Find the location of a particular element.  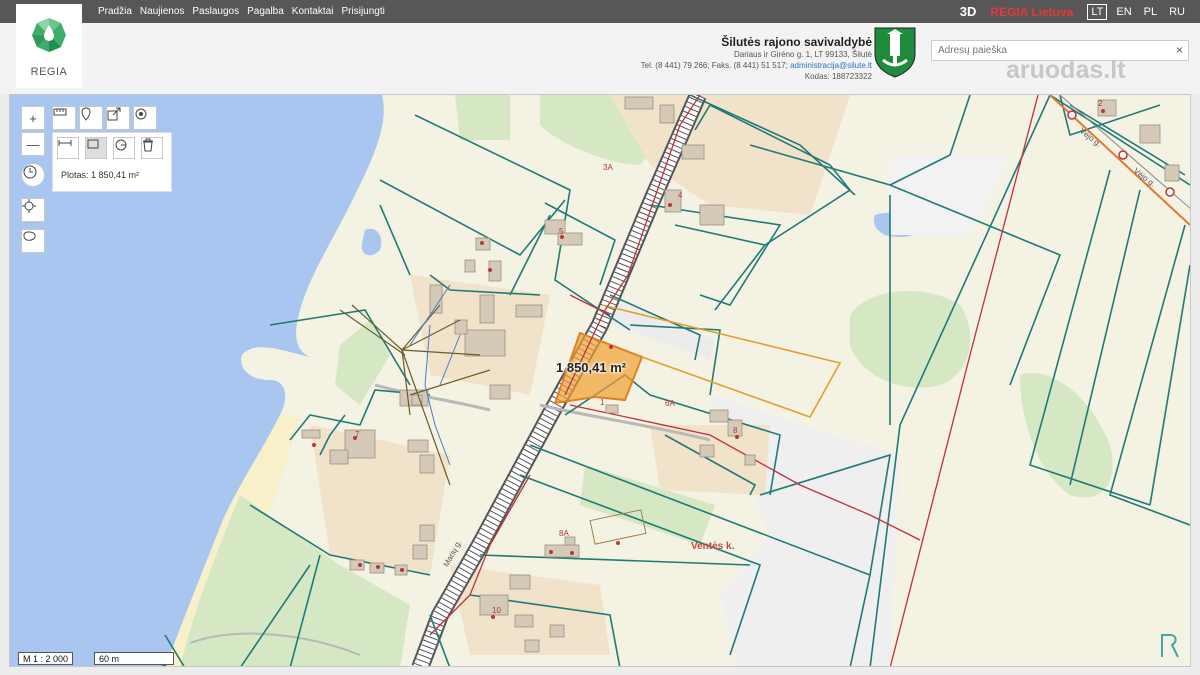

plot-label-4: 4 is located at coordinates (680, 195).